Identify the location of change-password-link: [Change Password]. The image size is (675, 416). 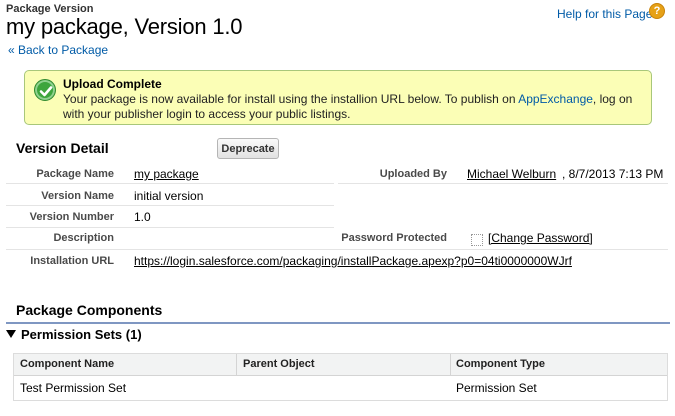
(540, 238).